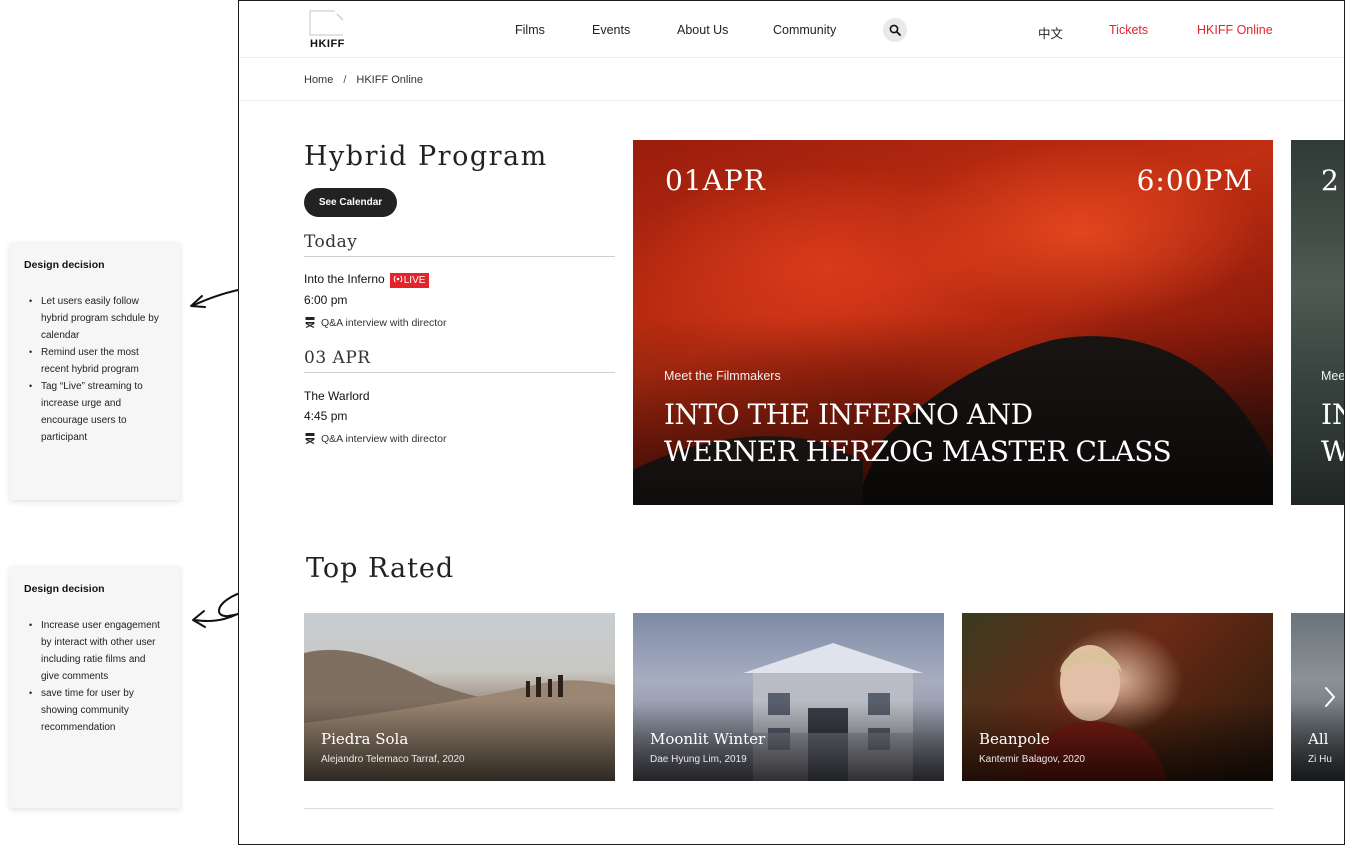 The height and width of the screenshot is (845, 1345). Describe the element at coordinates (380, 568) in the screenshot. I see `top-rated-title: Top Rated` at that location.